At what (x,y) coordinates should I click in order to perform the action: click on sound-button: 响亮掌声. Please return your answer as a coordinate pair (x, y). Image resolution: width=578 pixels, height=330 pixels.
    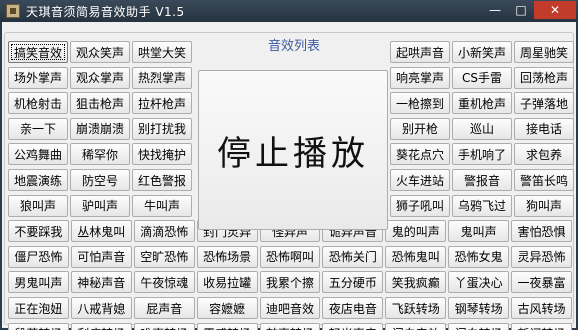
    Looking at the image, I should click on (420, 77).